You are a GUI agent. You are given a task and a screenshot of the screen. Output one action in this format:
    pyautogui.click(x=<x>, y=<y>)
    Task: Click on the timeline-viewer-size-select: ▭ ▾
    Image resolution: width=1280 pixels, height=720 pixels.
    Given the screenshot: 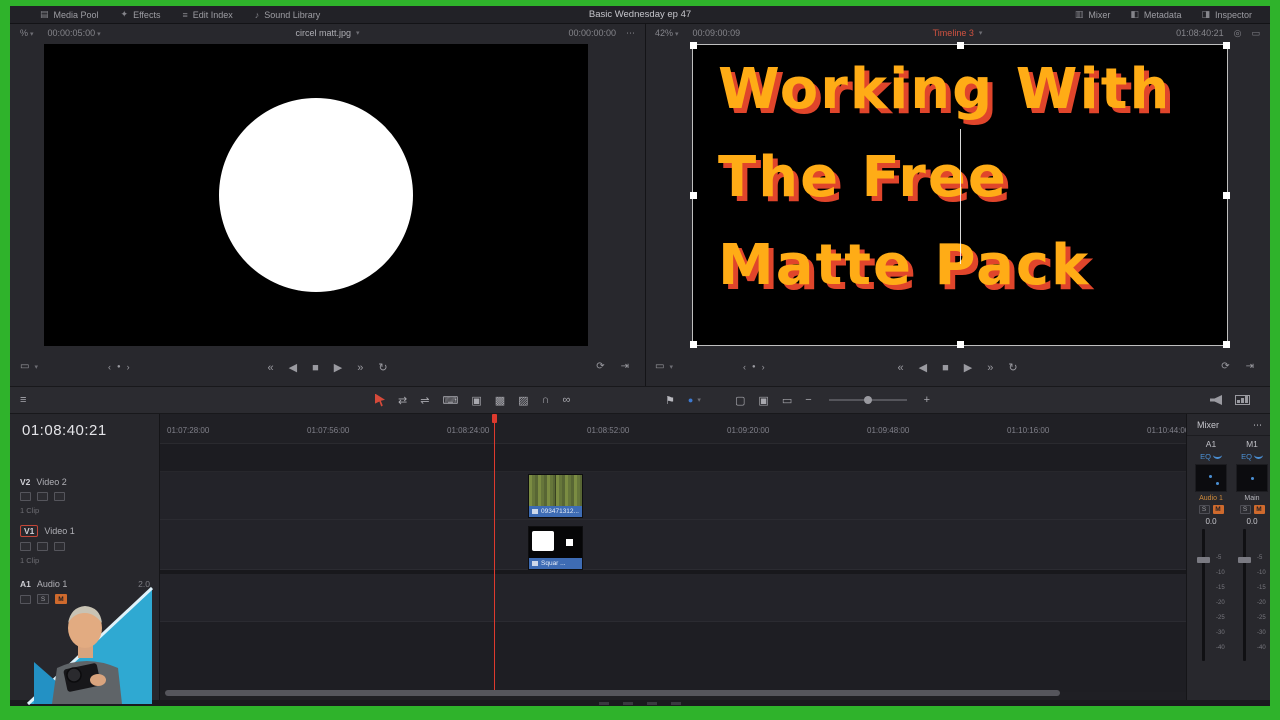 What is the action you would take?
    pyautogui.click(x=664, y=366)
    